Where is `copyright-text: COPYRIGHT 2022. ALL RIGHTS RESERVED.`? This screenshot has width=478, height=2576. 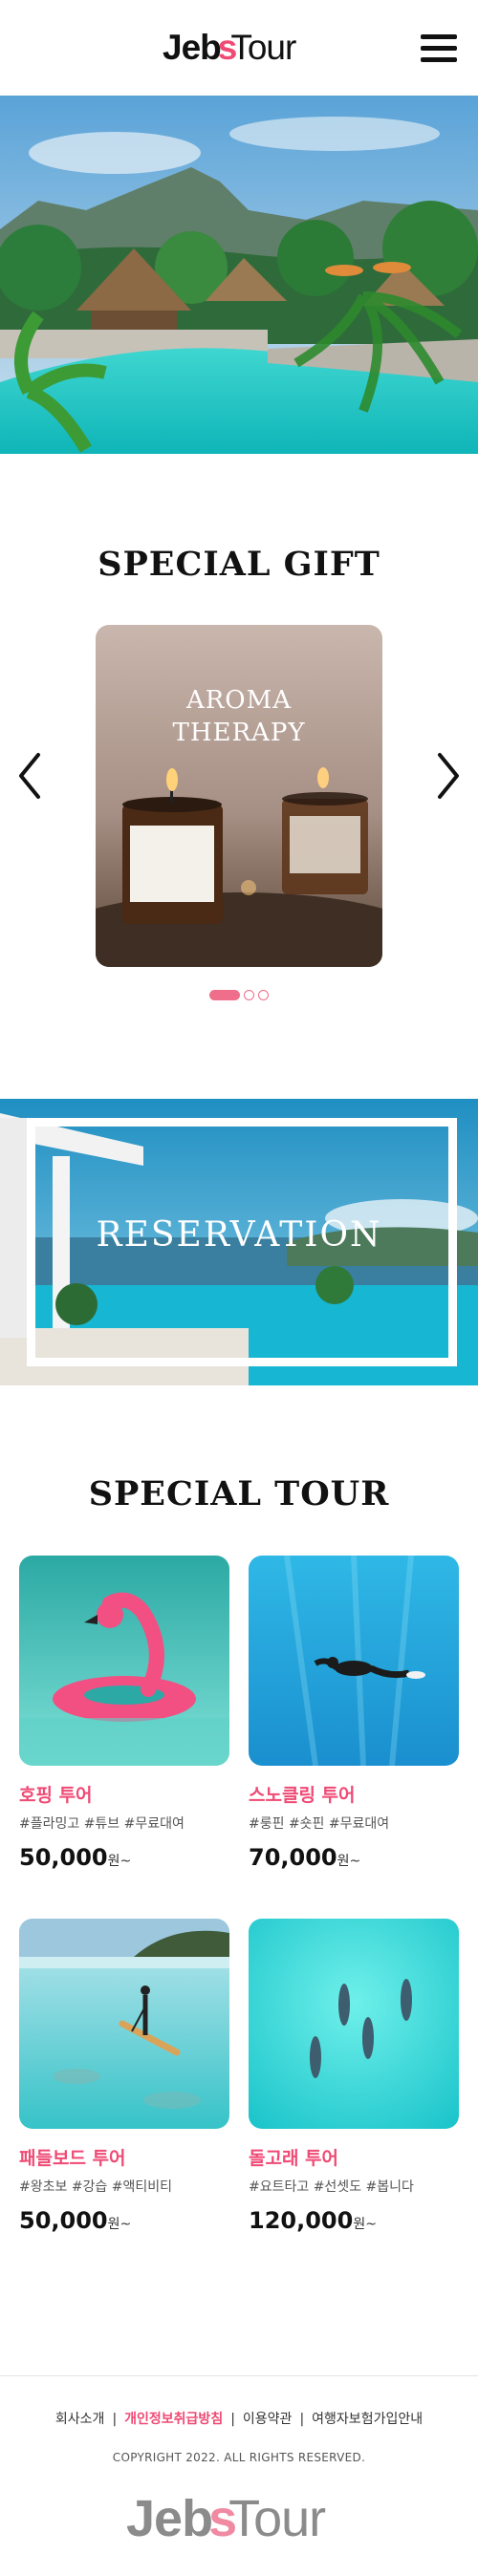
copyright-text: COPYRIGHT 2022. ALL RIGHTS RESERVED. is located at coordinates (239, 2457).